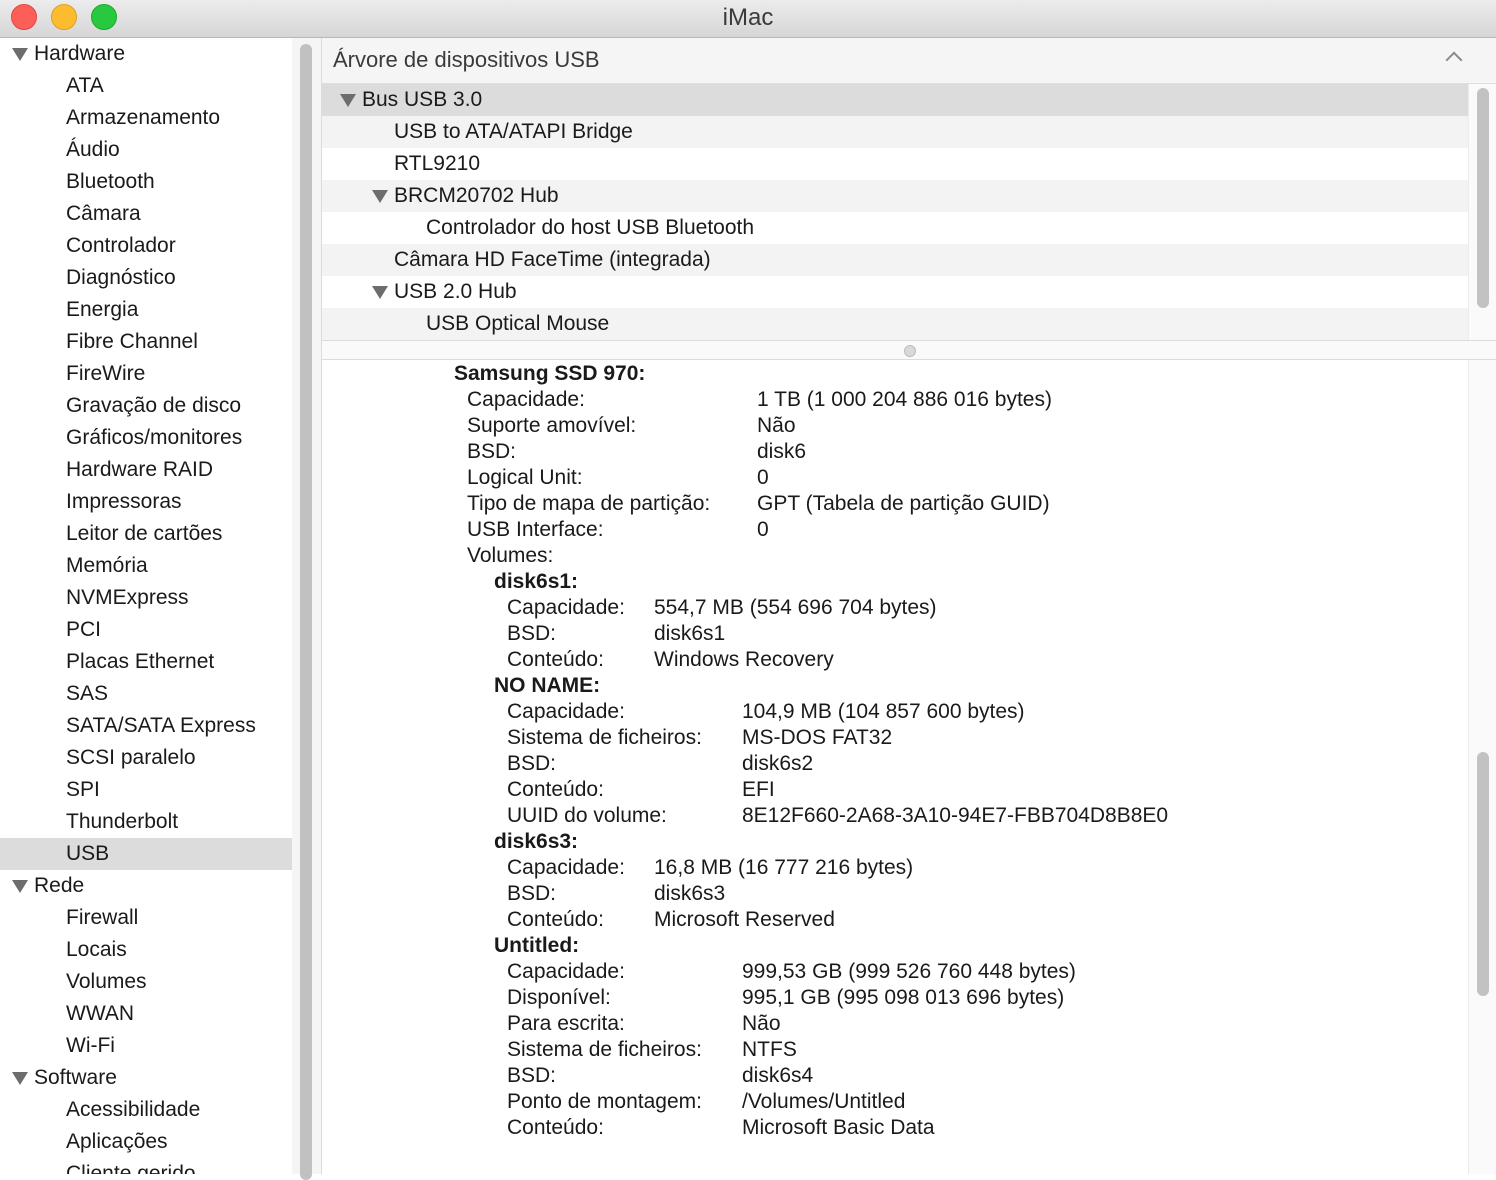 The image size is (1496, 1180). What do you see at coordinates (1483, 874) in the screenshot?
I see `detail-scroll-thumb` at bounding box center [1483, 874].